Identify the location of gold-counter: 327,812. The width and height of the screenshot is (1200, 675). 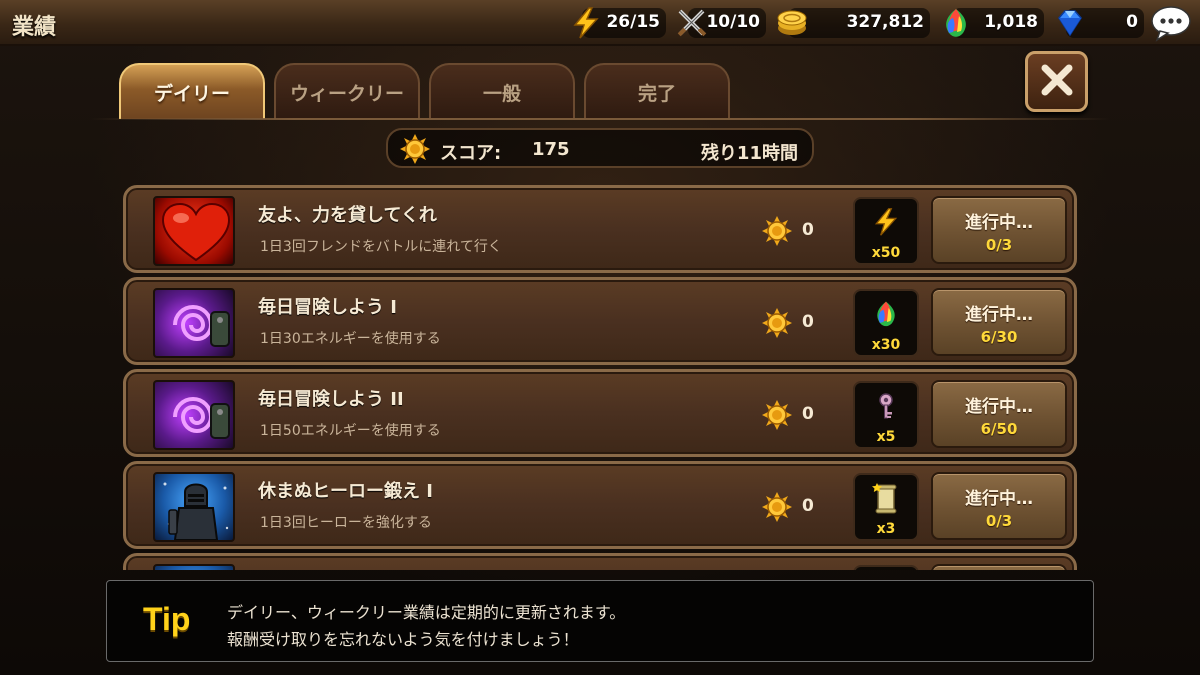
(853, 23).